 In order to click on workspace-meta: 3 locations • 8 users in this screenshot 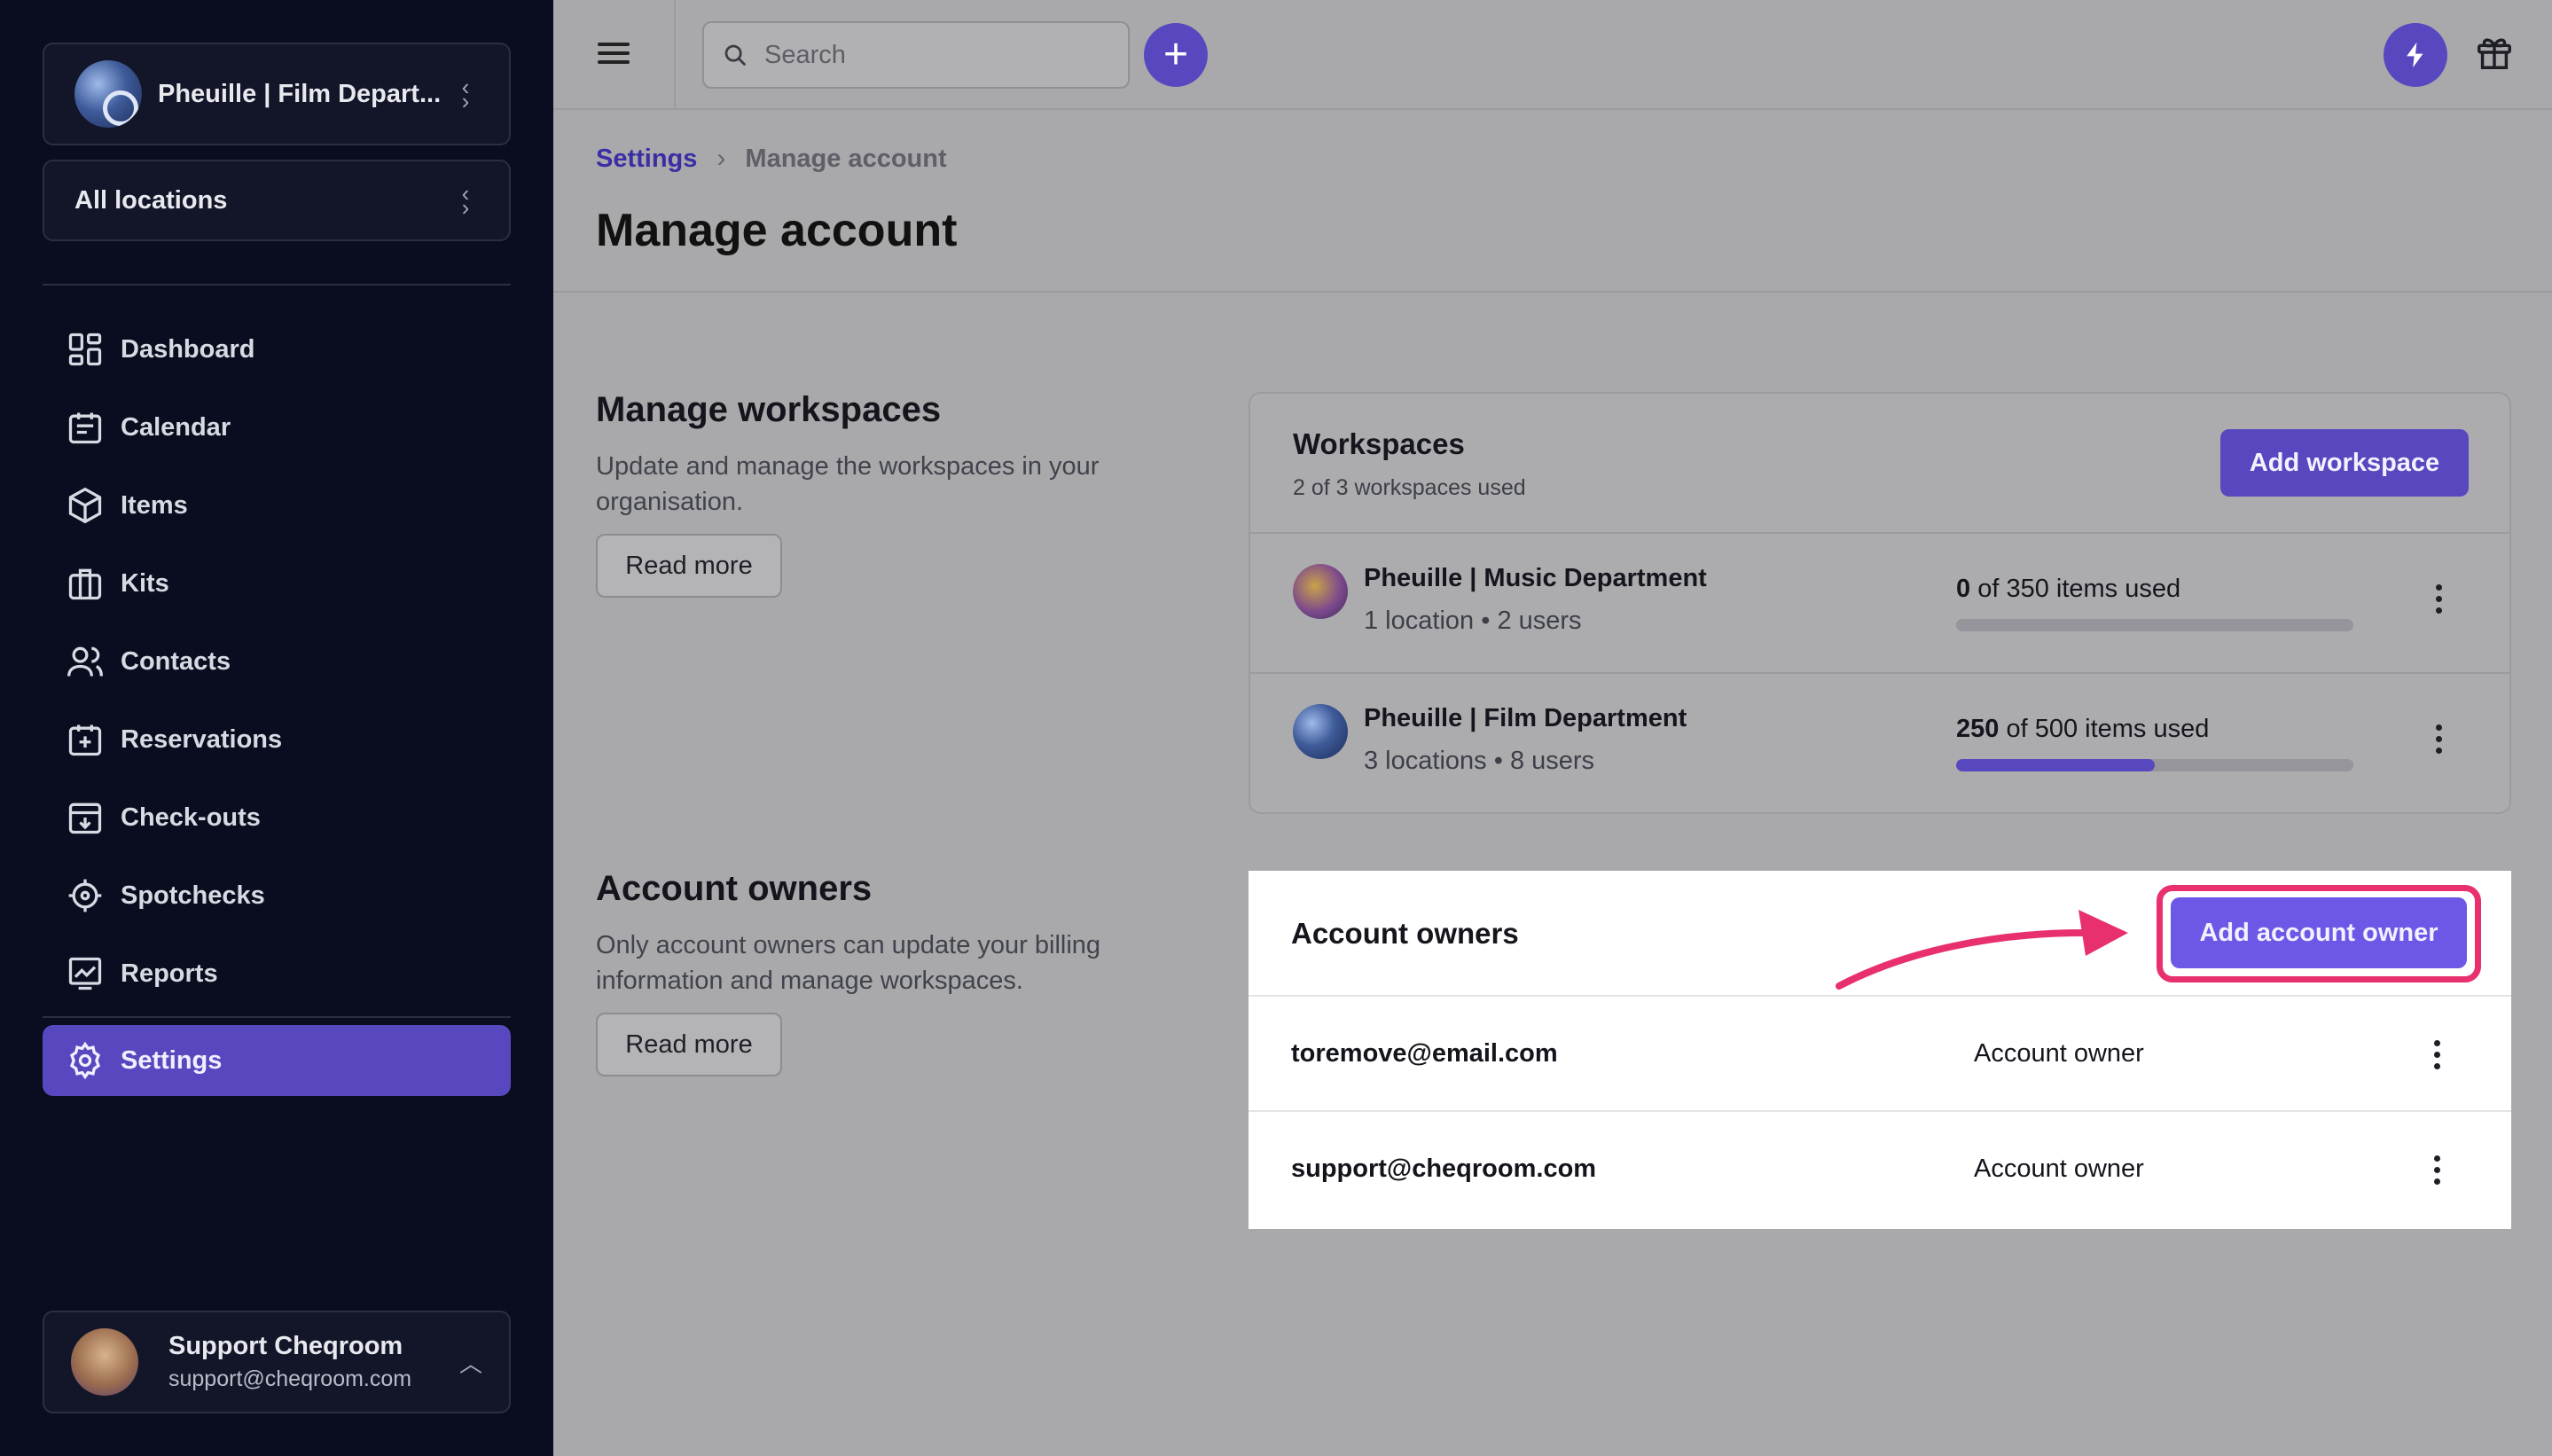, I will do `click(1479, 761)`.